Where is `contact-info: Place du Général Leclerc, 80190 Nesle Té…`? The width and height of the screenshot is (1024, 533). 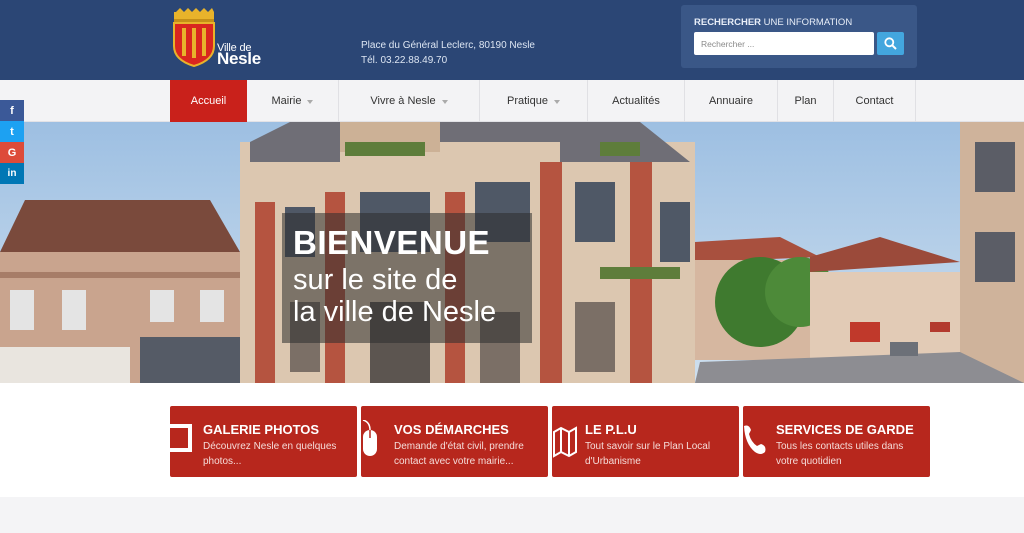 contact-info: Place du Général Leclerc, 80190 Nesle Té… is located at coordinates (448, 53).